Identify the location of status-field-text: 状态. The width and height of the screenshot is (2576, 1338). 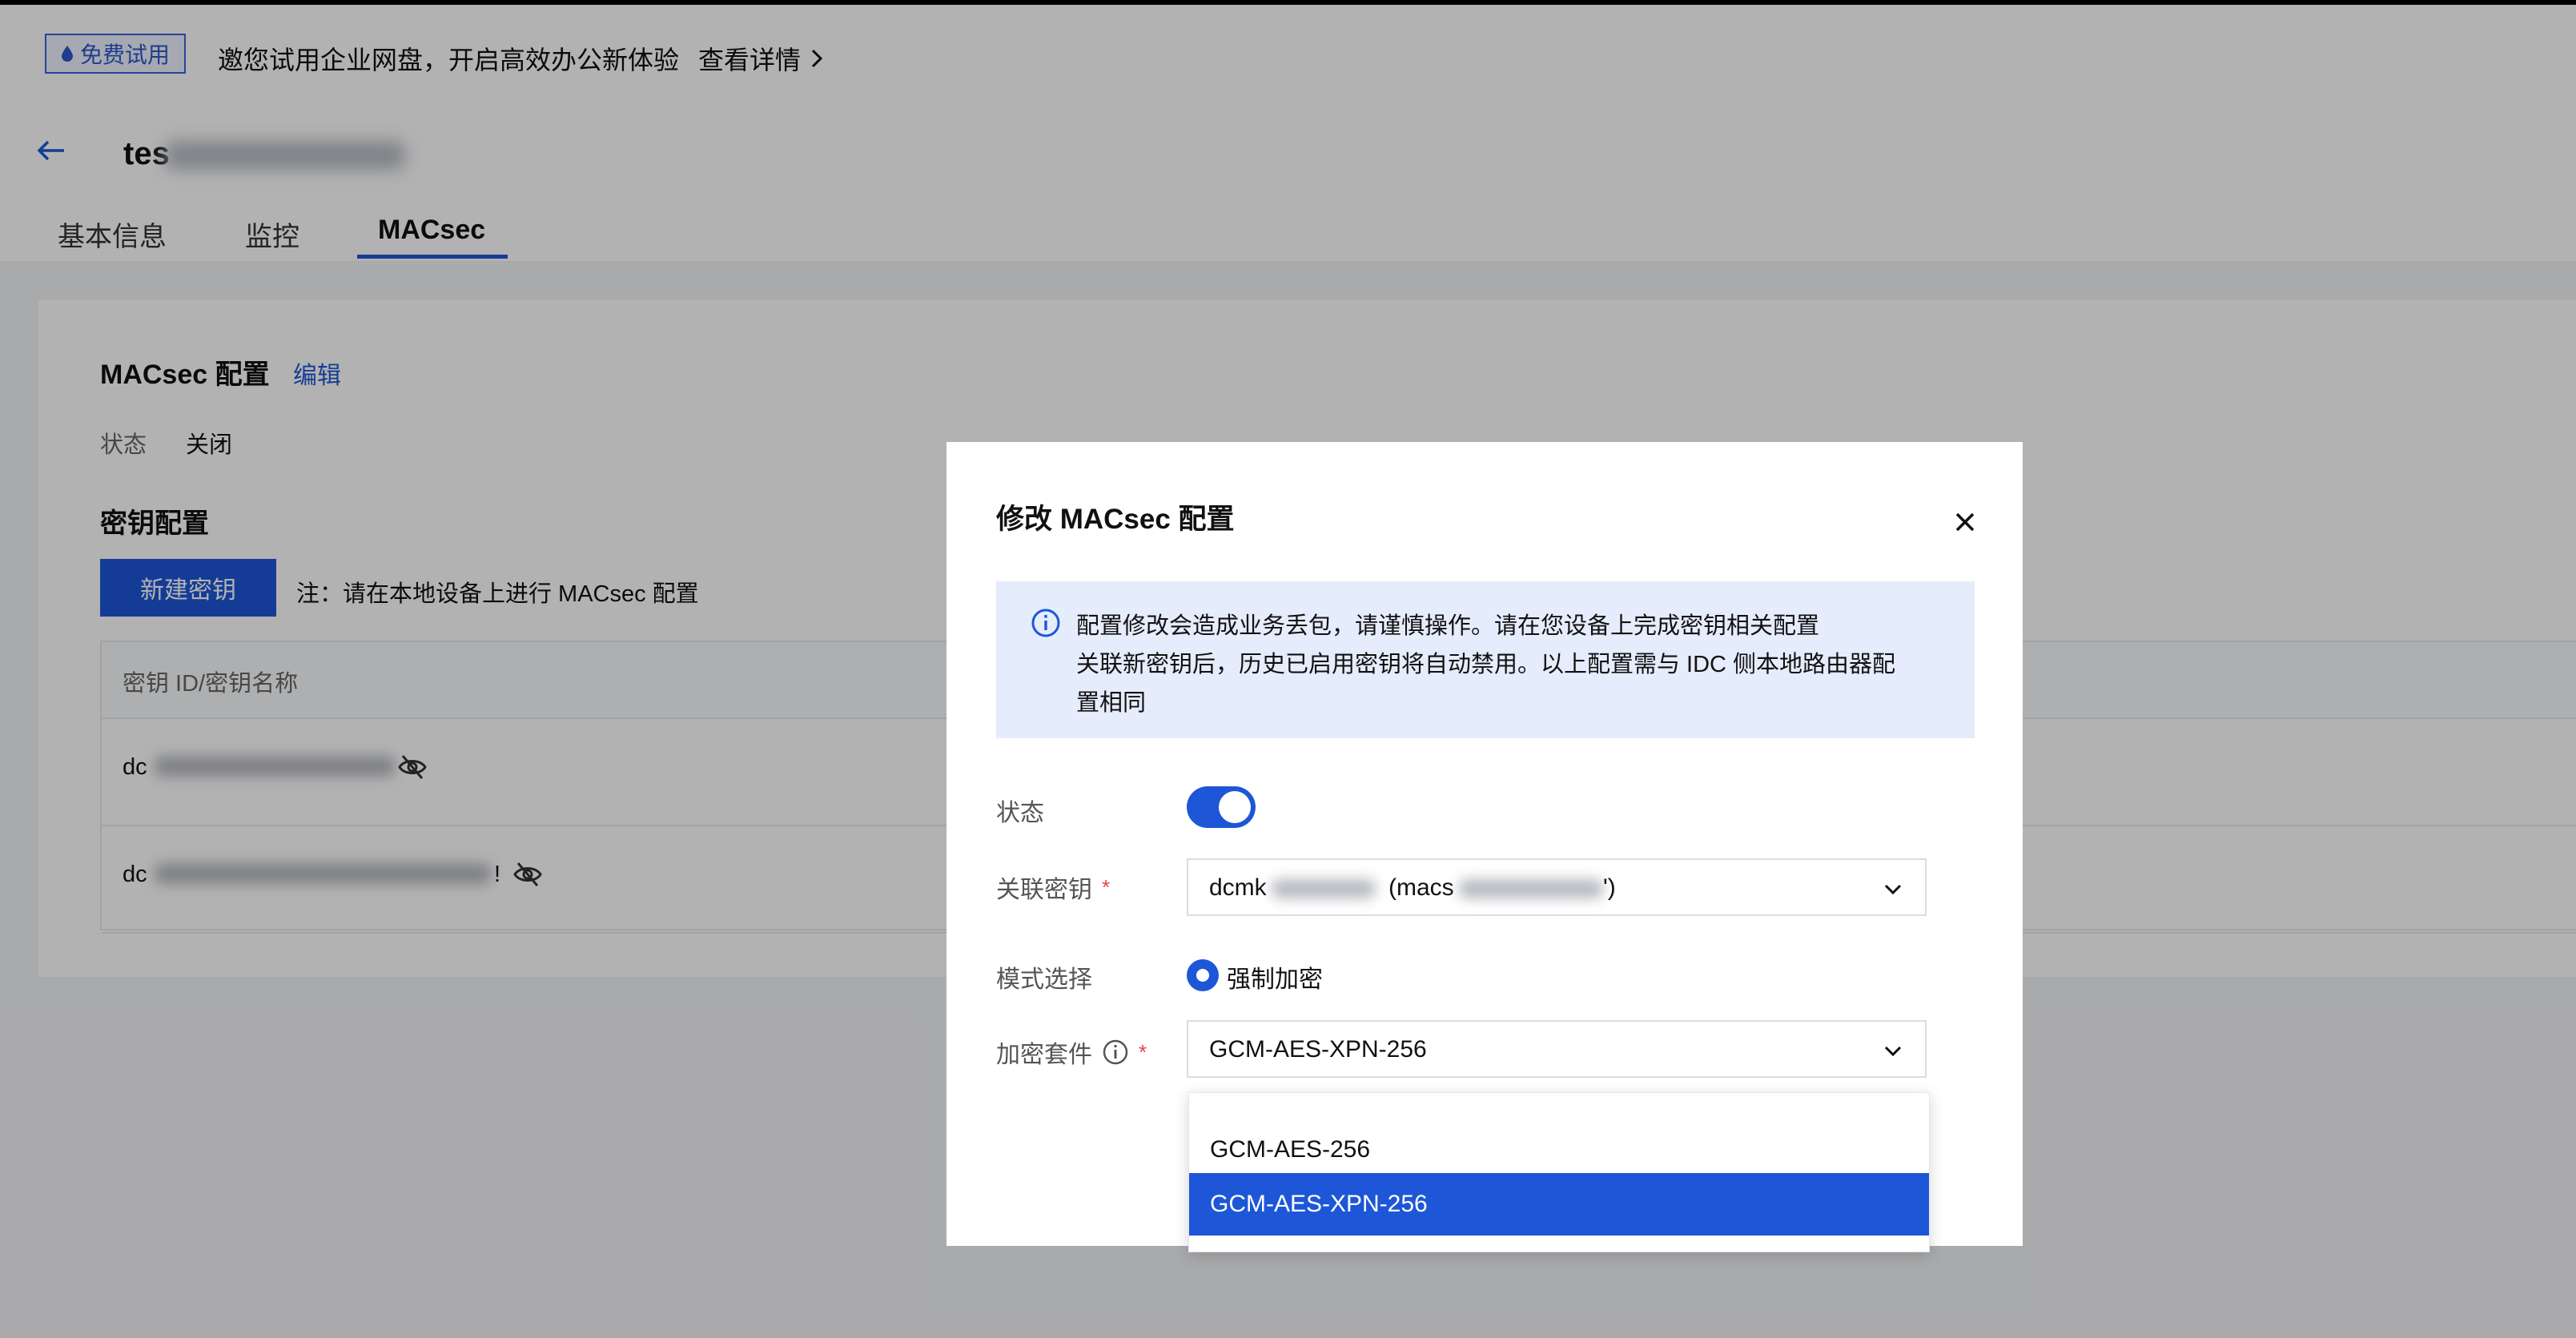
(1020, 813).